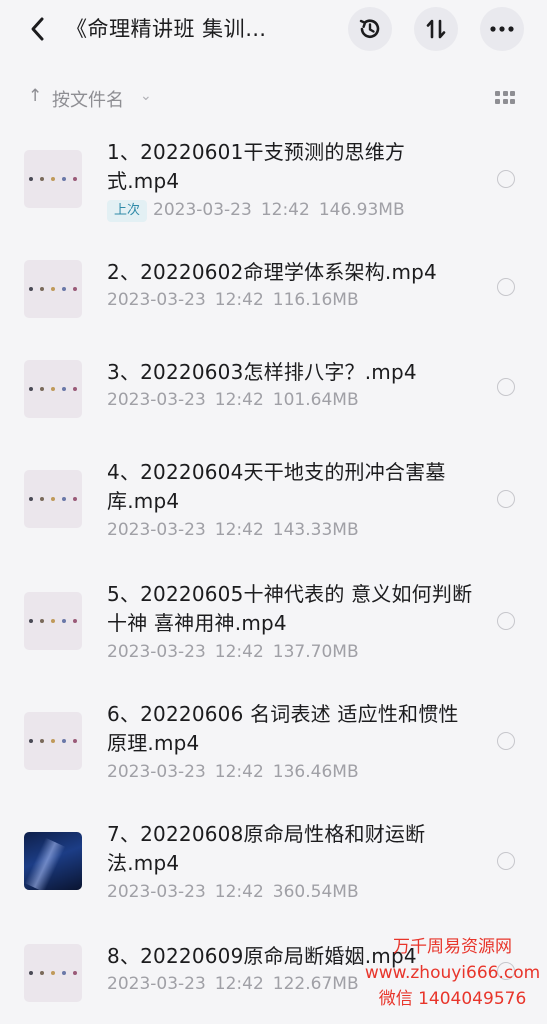 This screenshot has height=1024, width=547. What do you see at coordinates (290, 608) in the screenshot?
I see `file-name: 5、20220605十神代表的 意义如何判断十神 喜神用神.mp4` at bounding box center [290, 608].